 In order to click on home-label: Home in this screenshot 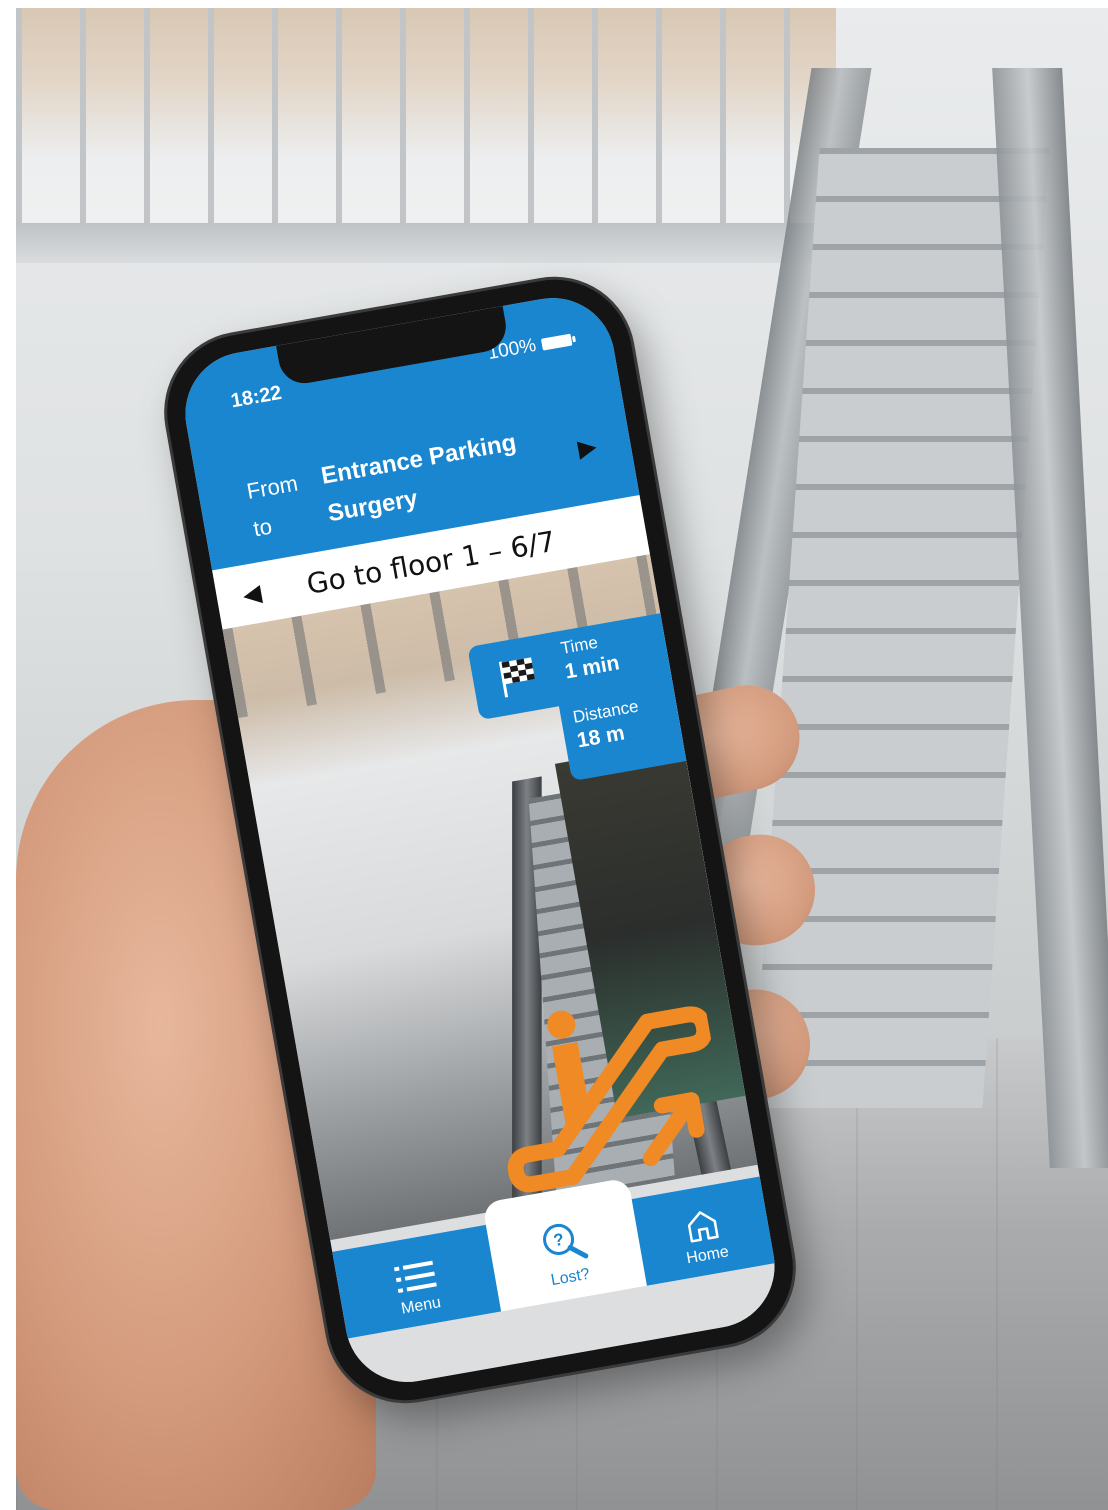, I will do `click(708, 1255)`.